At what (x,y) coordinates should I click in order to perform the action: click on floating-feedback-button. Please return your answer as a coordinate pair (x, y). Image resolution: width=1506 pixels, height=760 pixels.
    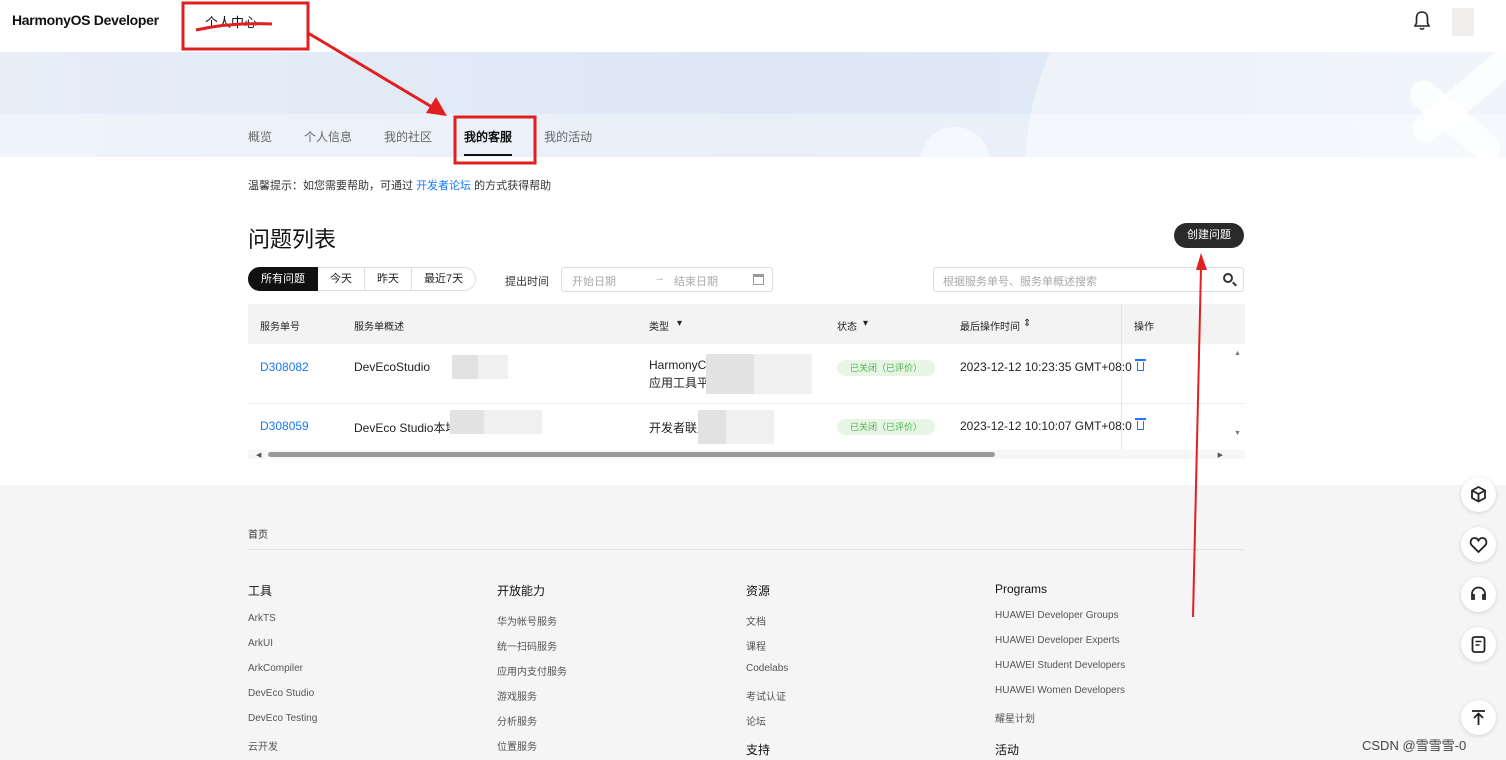
    Looking at the image, I should click on (1478, 644).